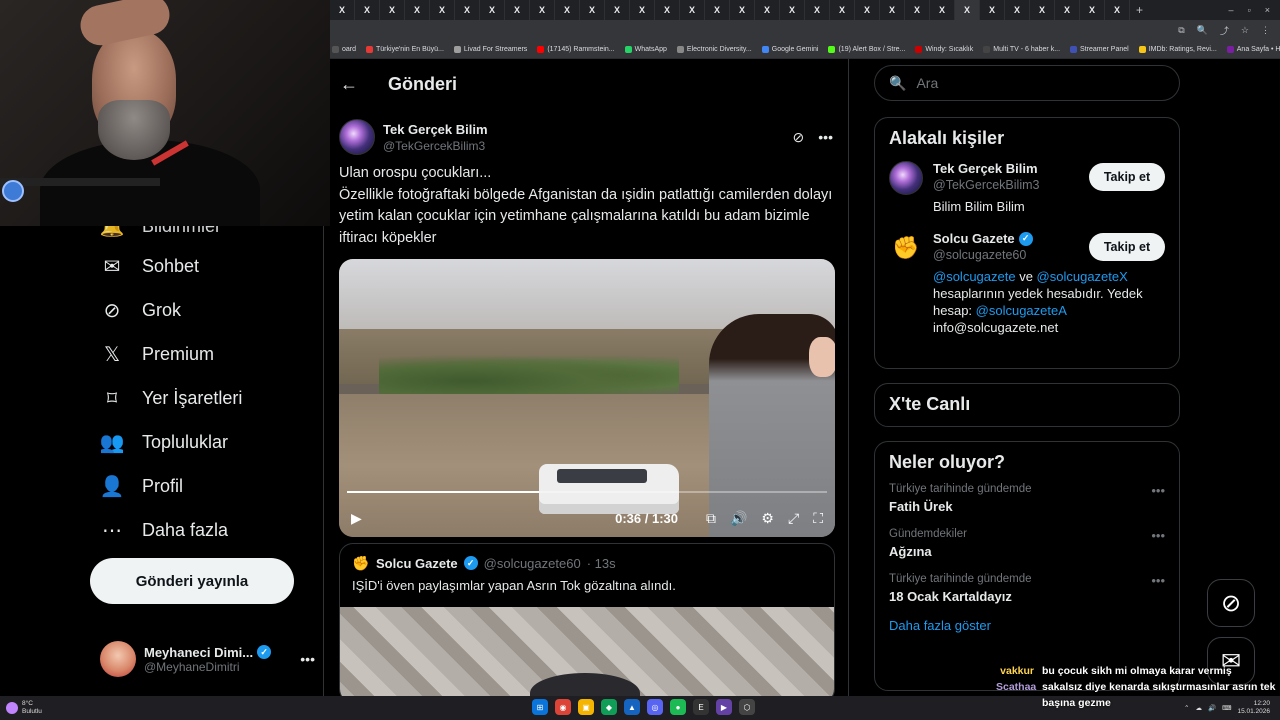  Describe the element at coordinates (192, 581) in the screenshot. I see `post-button: Gönderi yayınla` at that location.